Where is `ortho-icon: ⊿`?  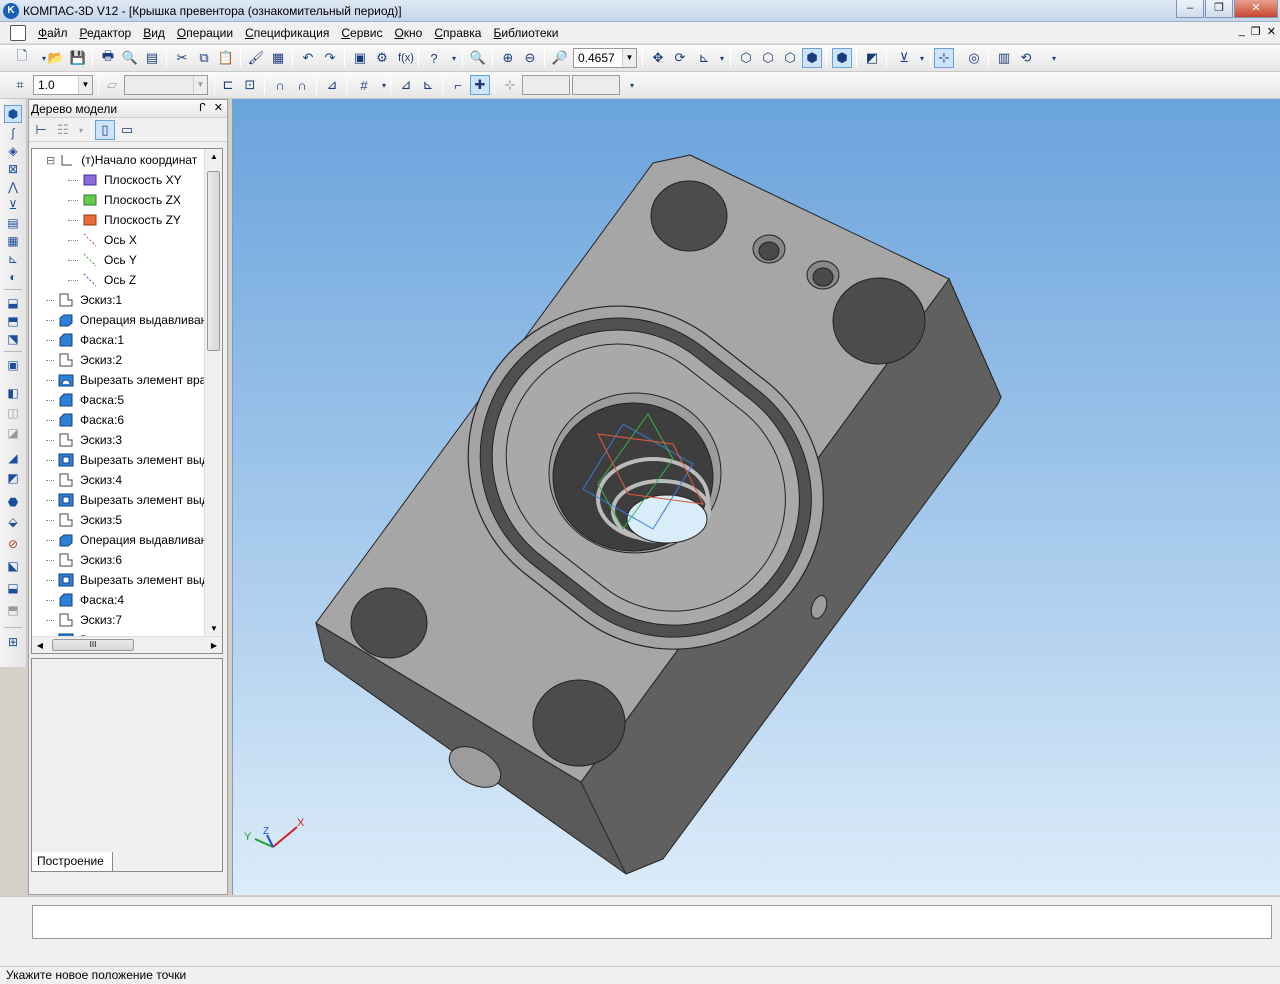 ortho-icon: ⊿ is located at coordinates (332, 85).